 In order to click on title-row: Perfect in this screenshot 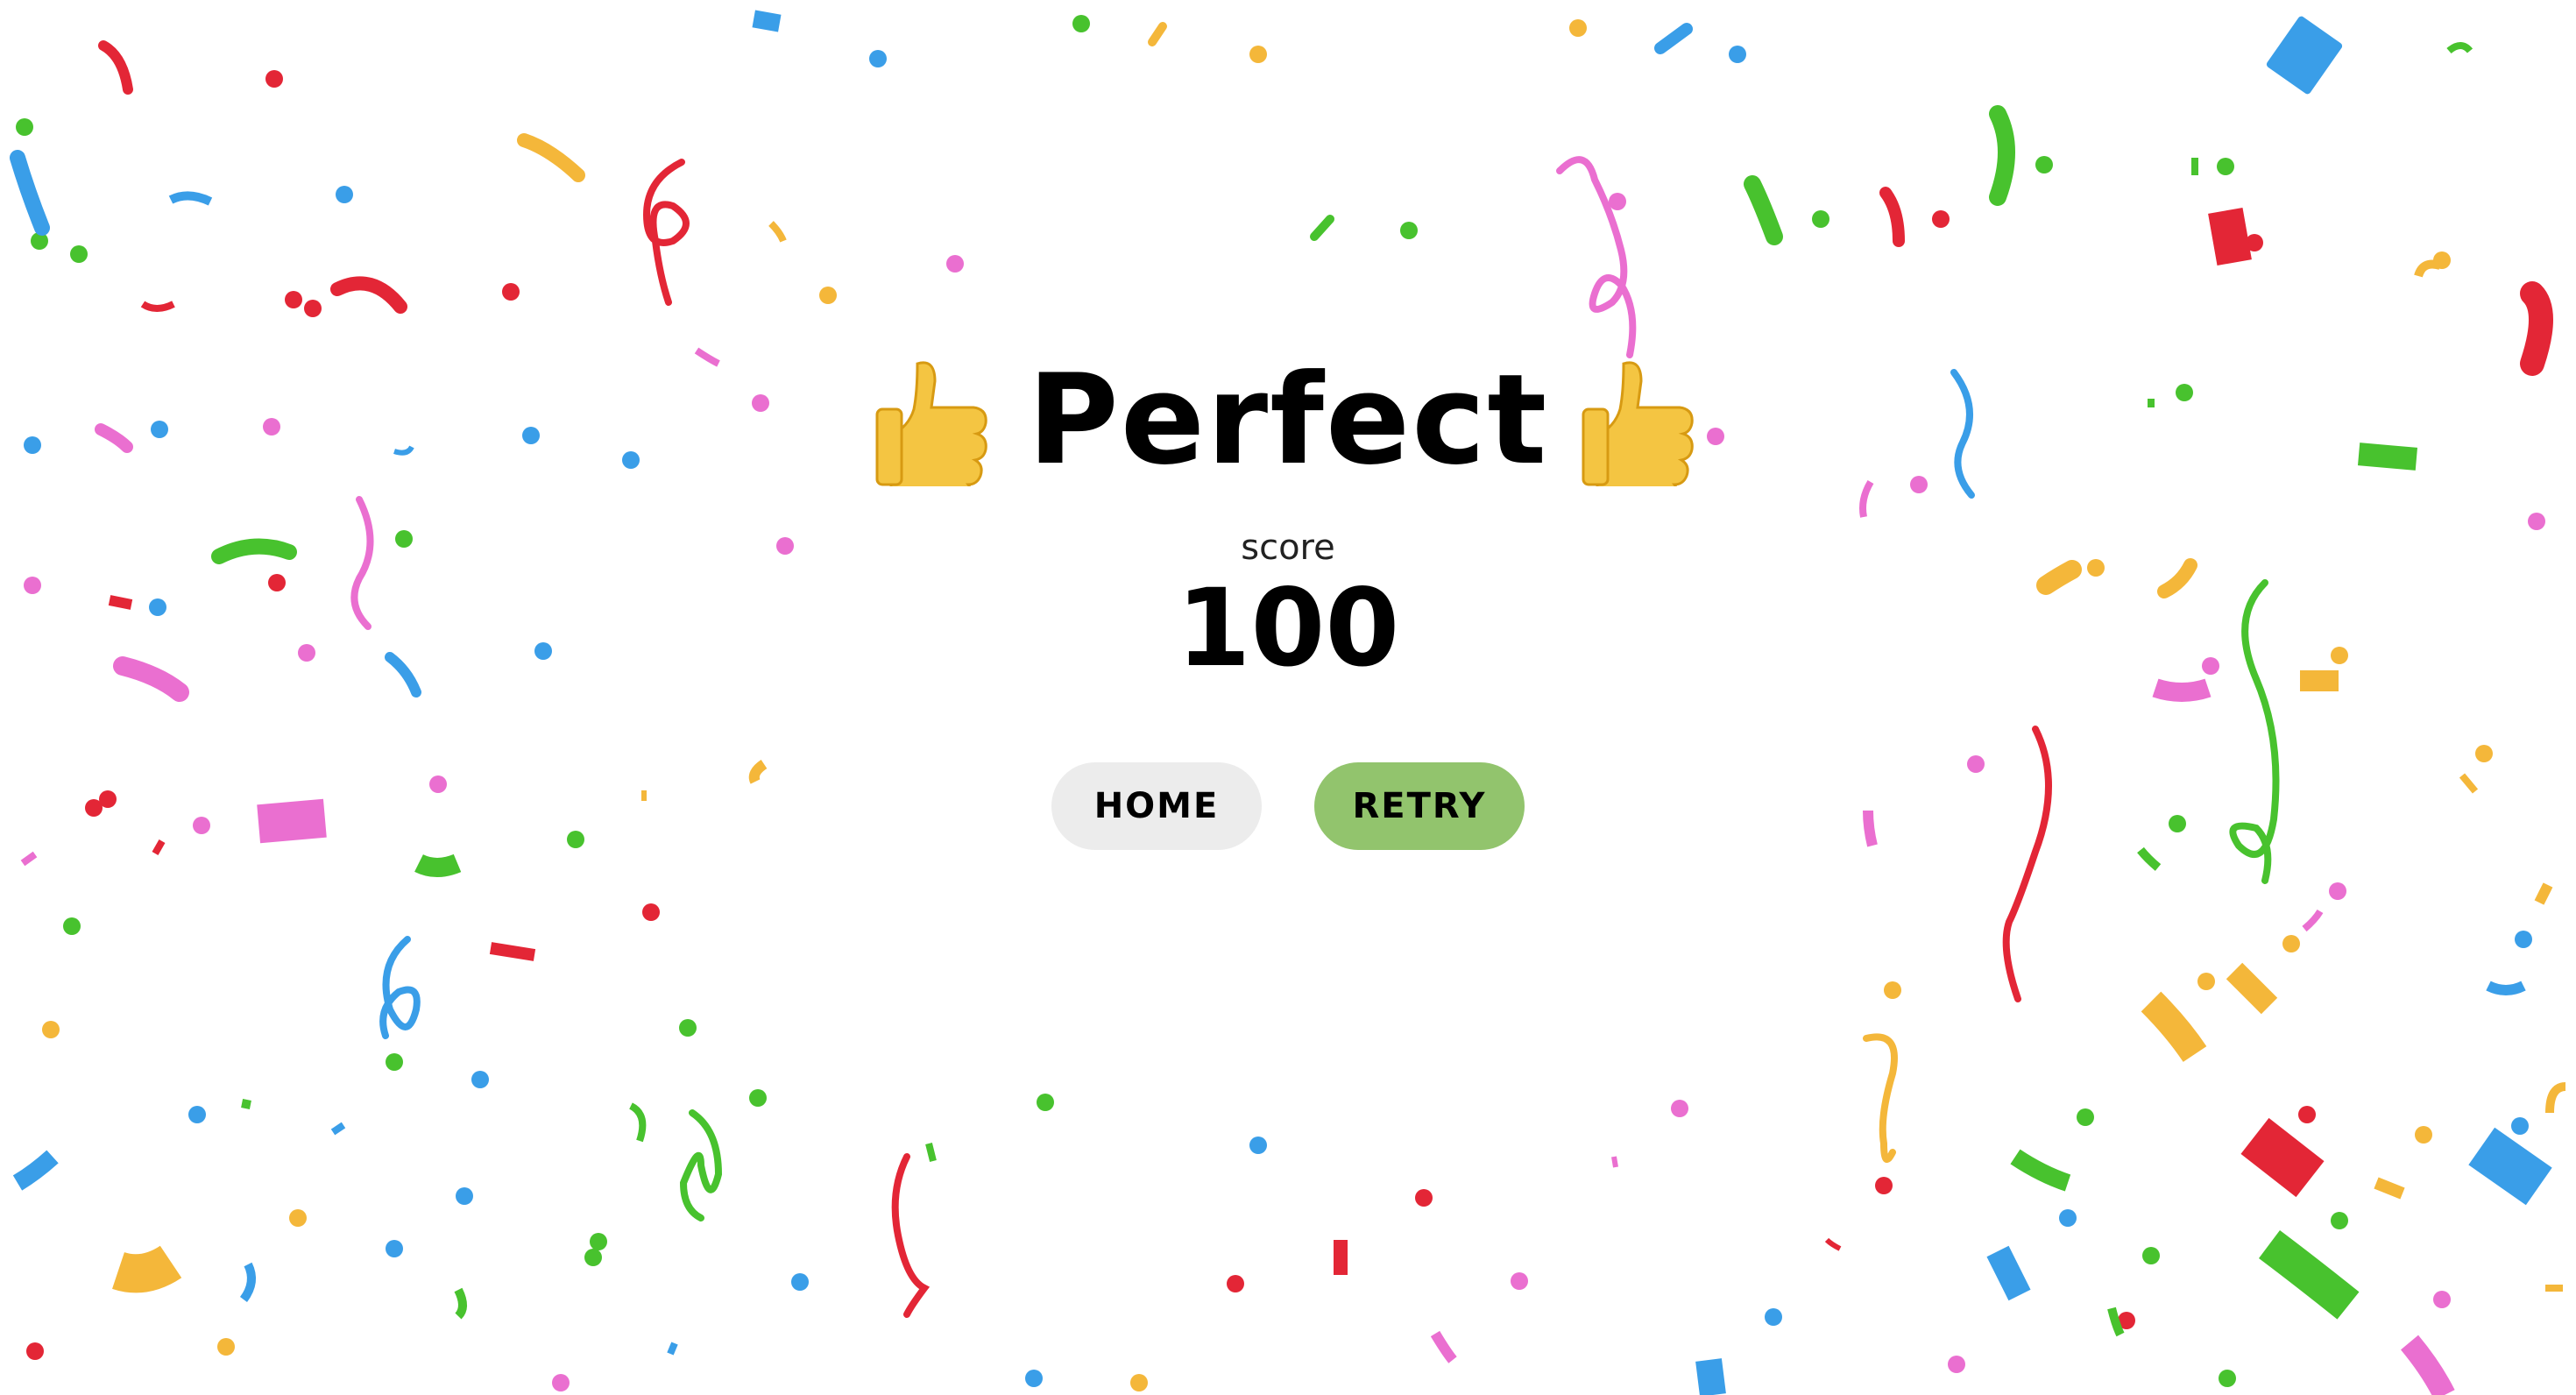, I will do `click(1288, 427)`.